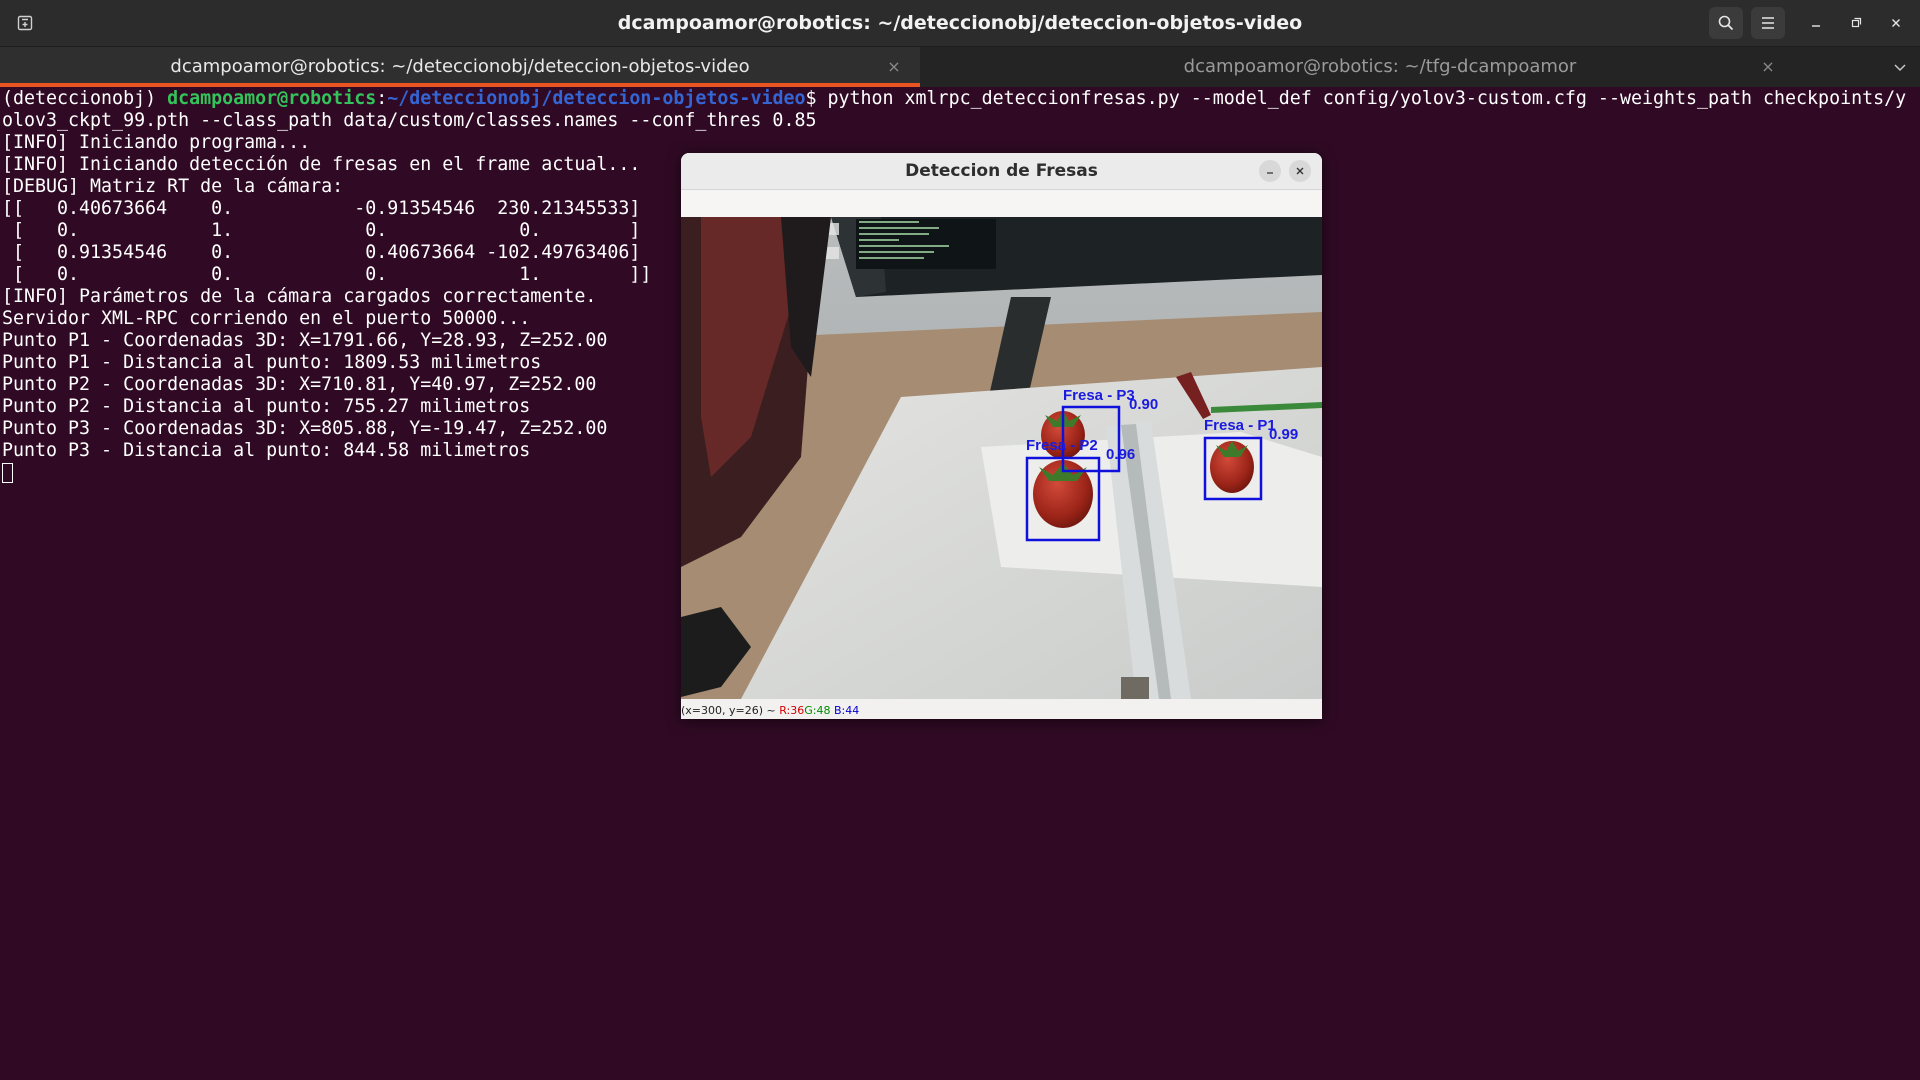 Image resolution: width=1920 pixels, height=1080 pixels. Describe the element at coordinates (1120, 454) in the screenshot. I see `detection-score-p2: 0.96` at that location.